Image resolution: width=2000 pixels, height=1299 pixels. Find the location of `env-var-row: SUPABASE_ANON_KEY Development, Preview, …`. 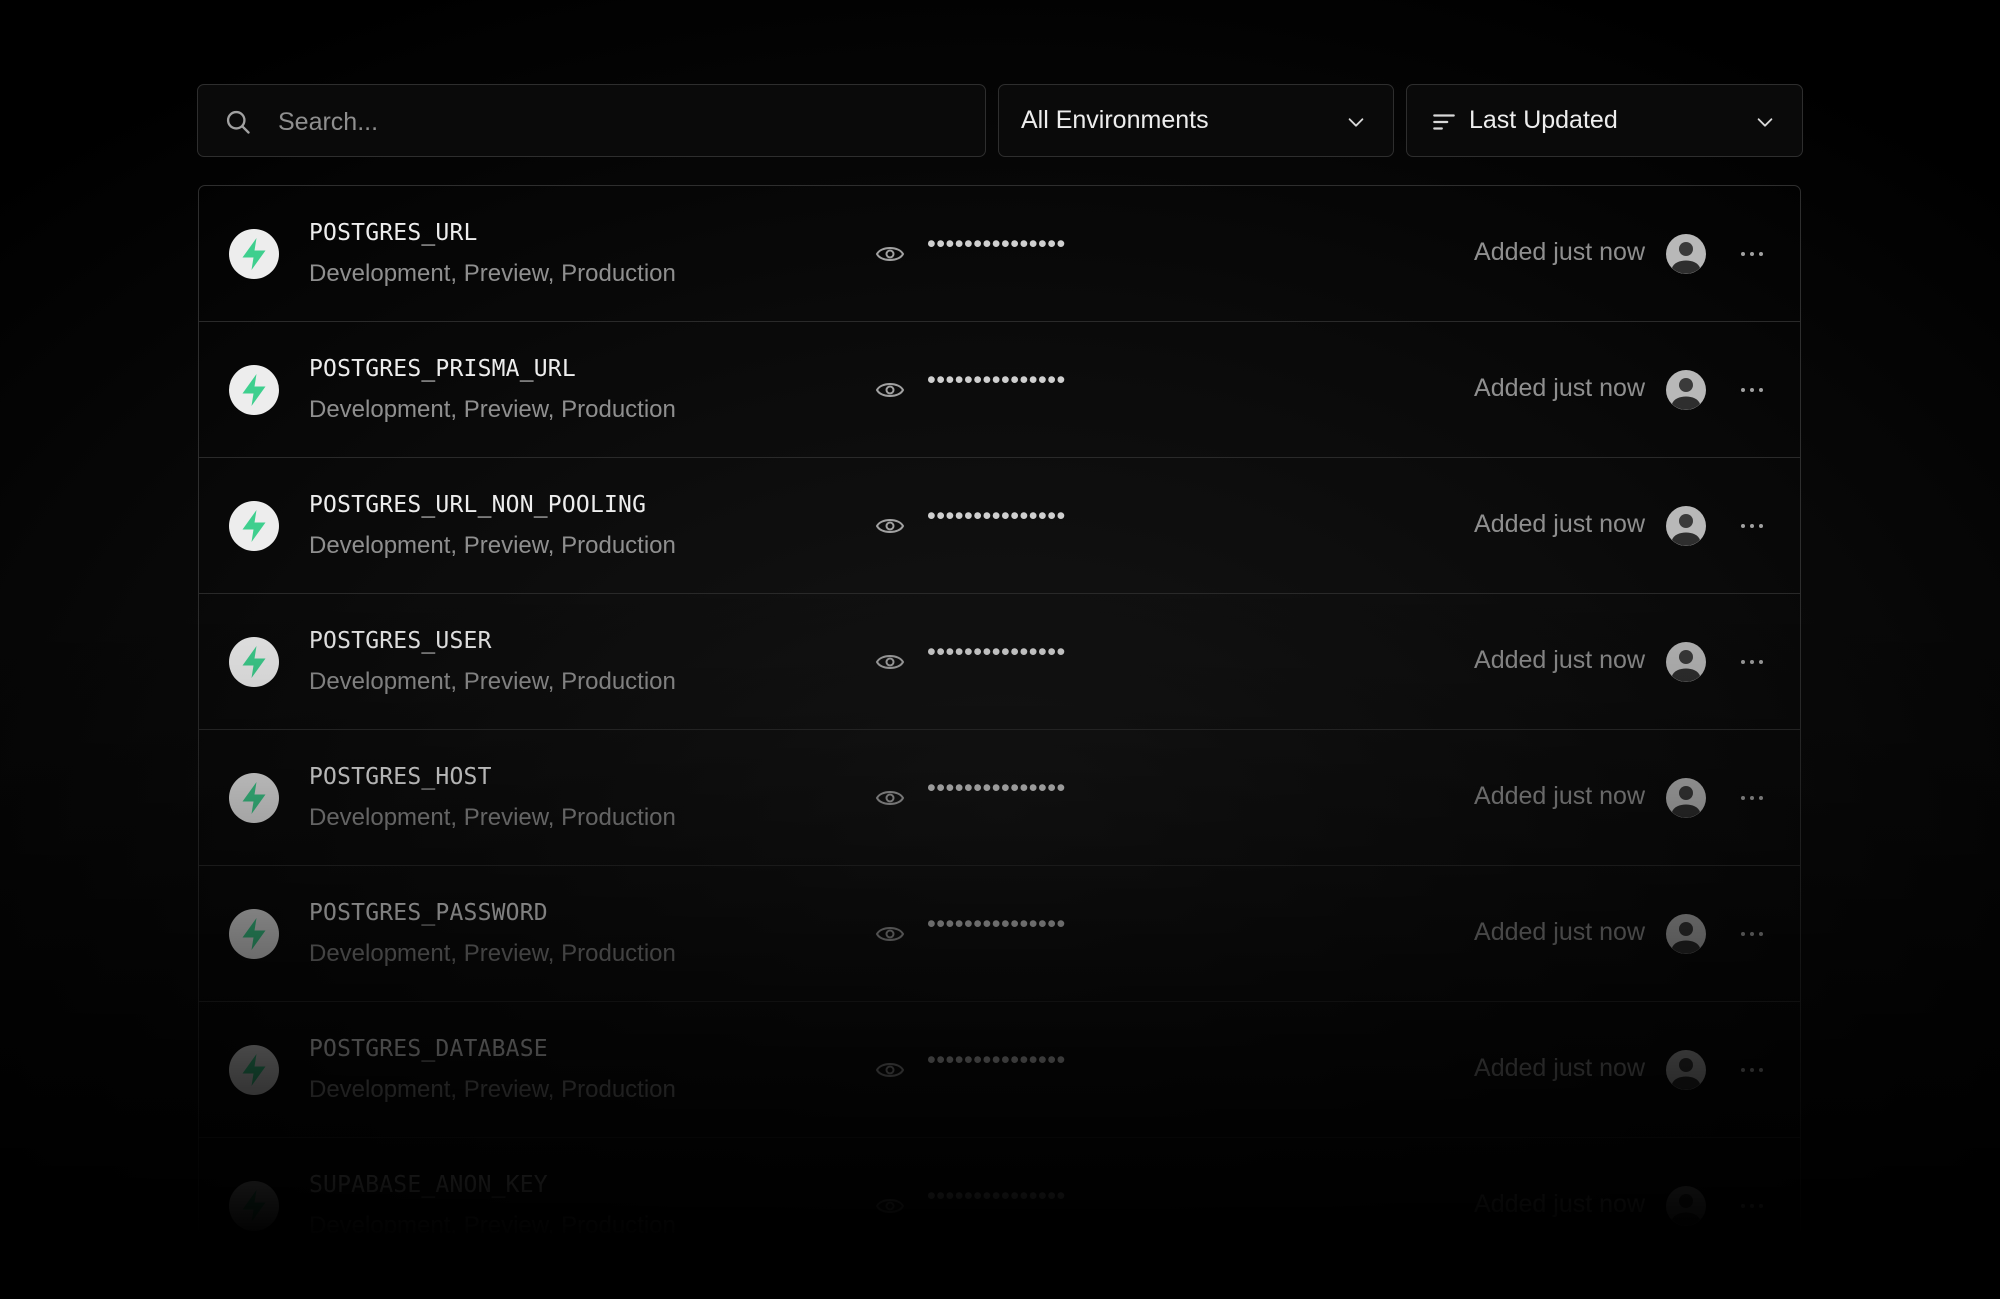

env-var-row: SUPABASE_ANON_KEY Development, Preview, … is located at coordinates (999, 1186).